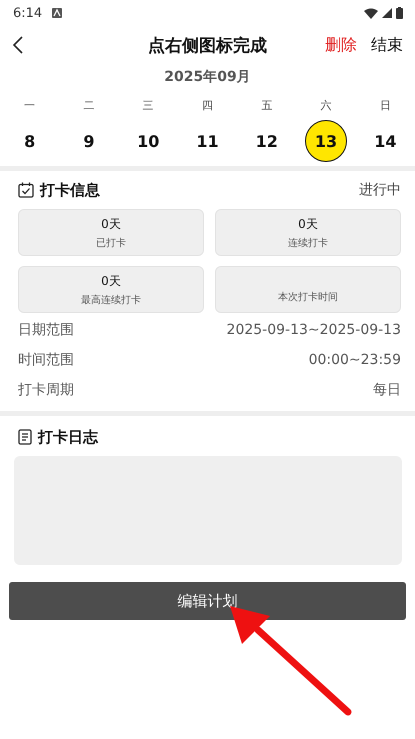 The image size is (415, 739). I want to click on calendar-day: 9, so click(89, 141).